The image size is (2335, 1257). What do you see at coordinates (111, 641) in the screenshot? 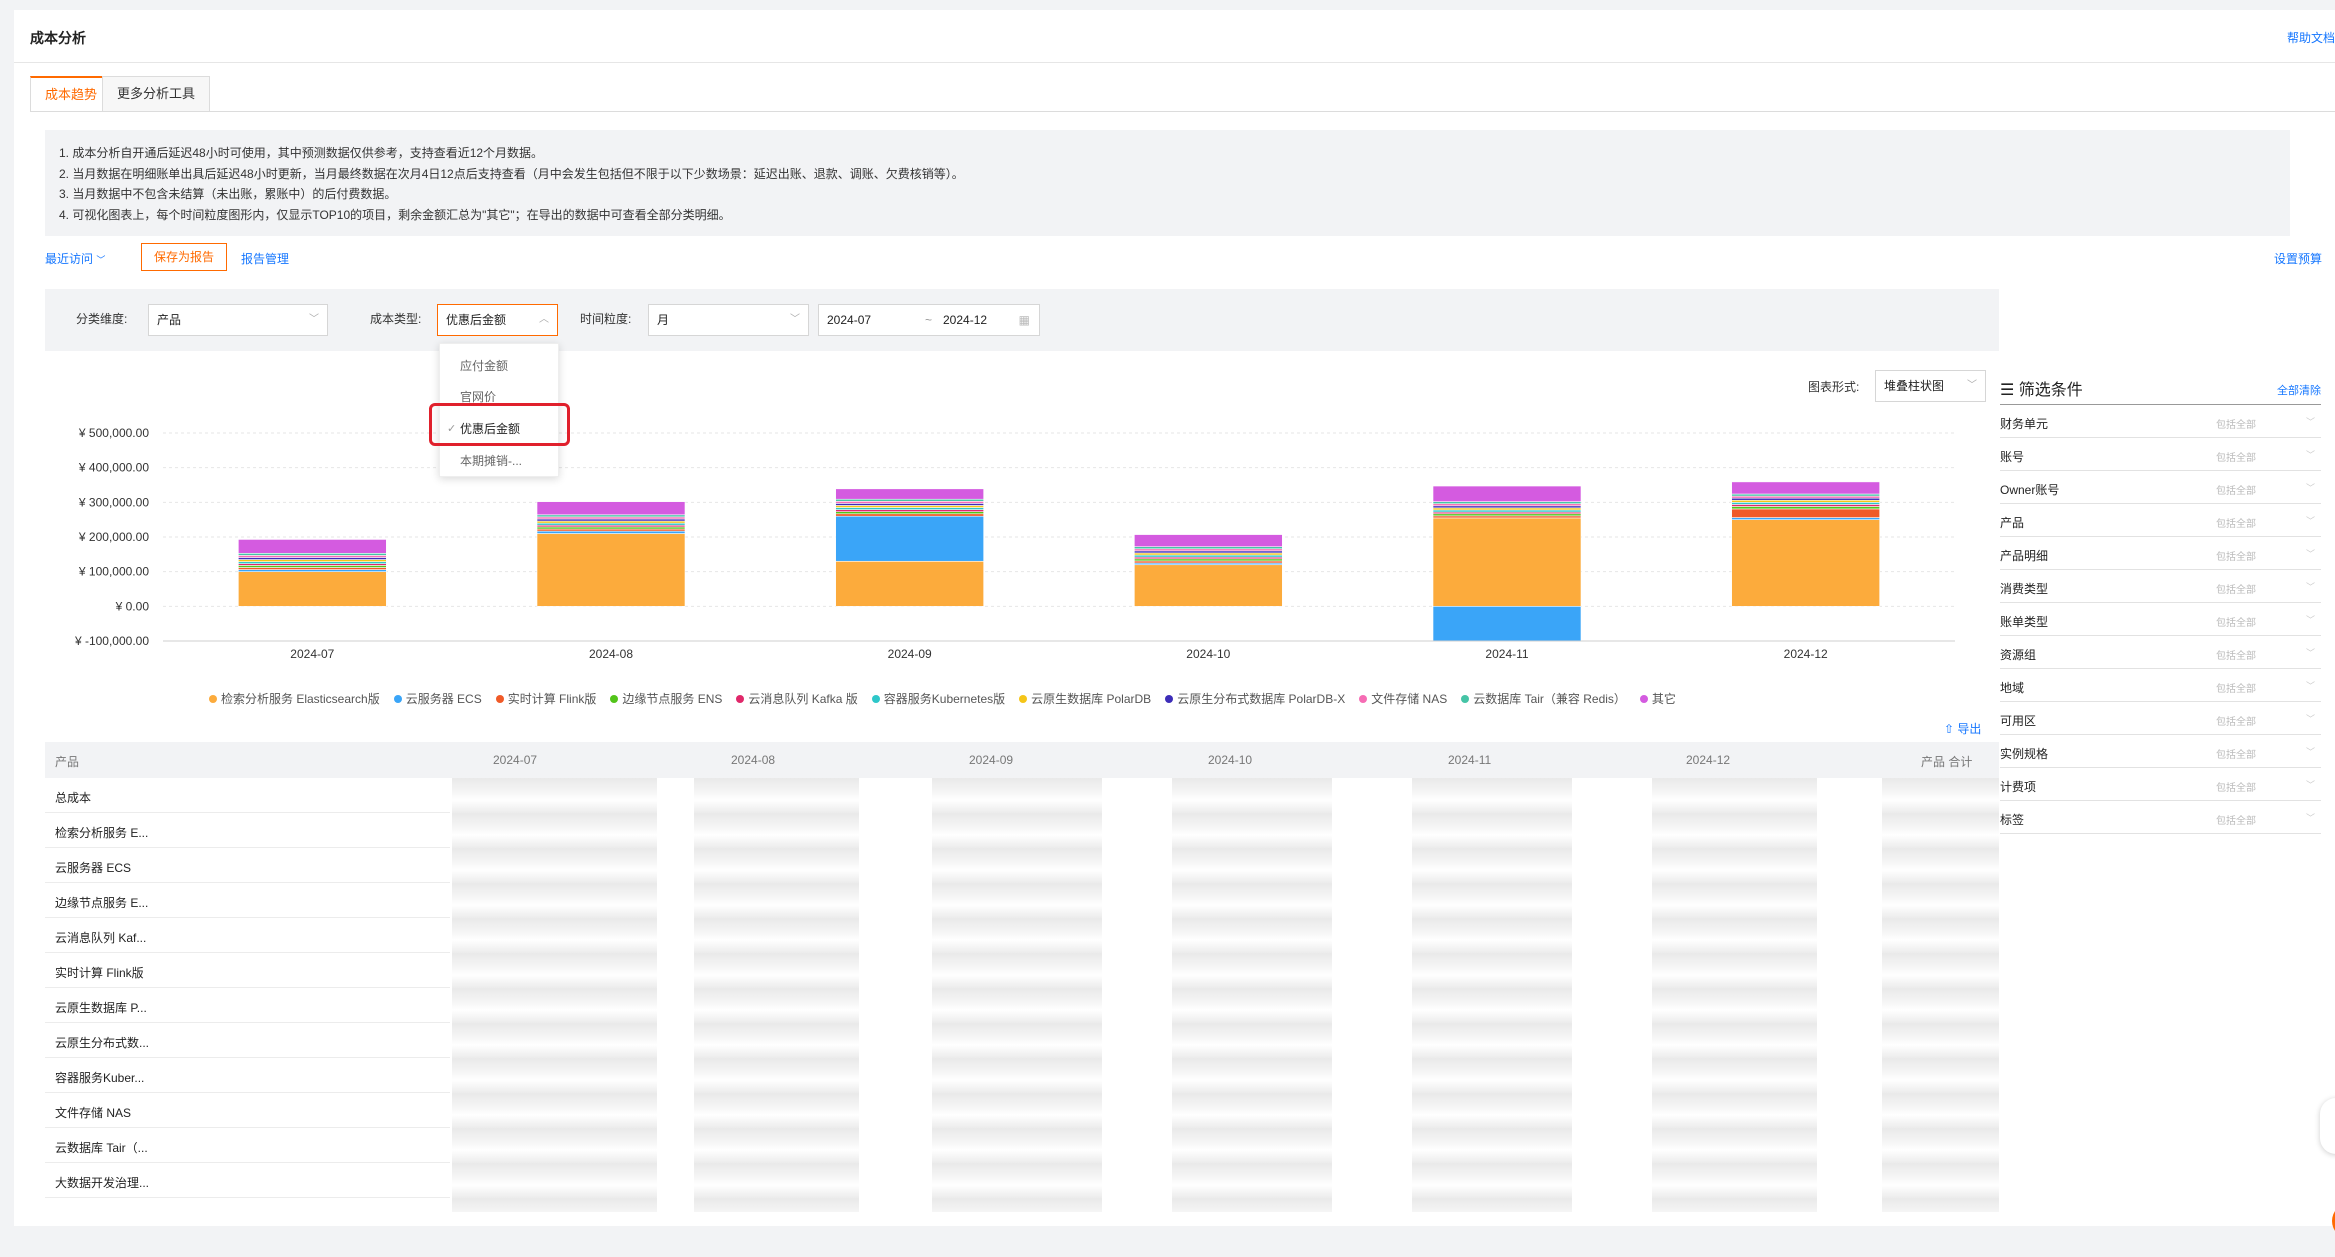
I see `y-tick-label: ¥ -100,000.00` at bounding box center [111, 641].